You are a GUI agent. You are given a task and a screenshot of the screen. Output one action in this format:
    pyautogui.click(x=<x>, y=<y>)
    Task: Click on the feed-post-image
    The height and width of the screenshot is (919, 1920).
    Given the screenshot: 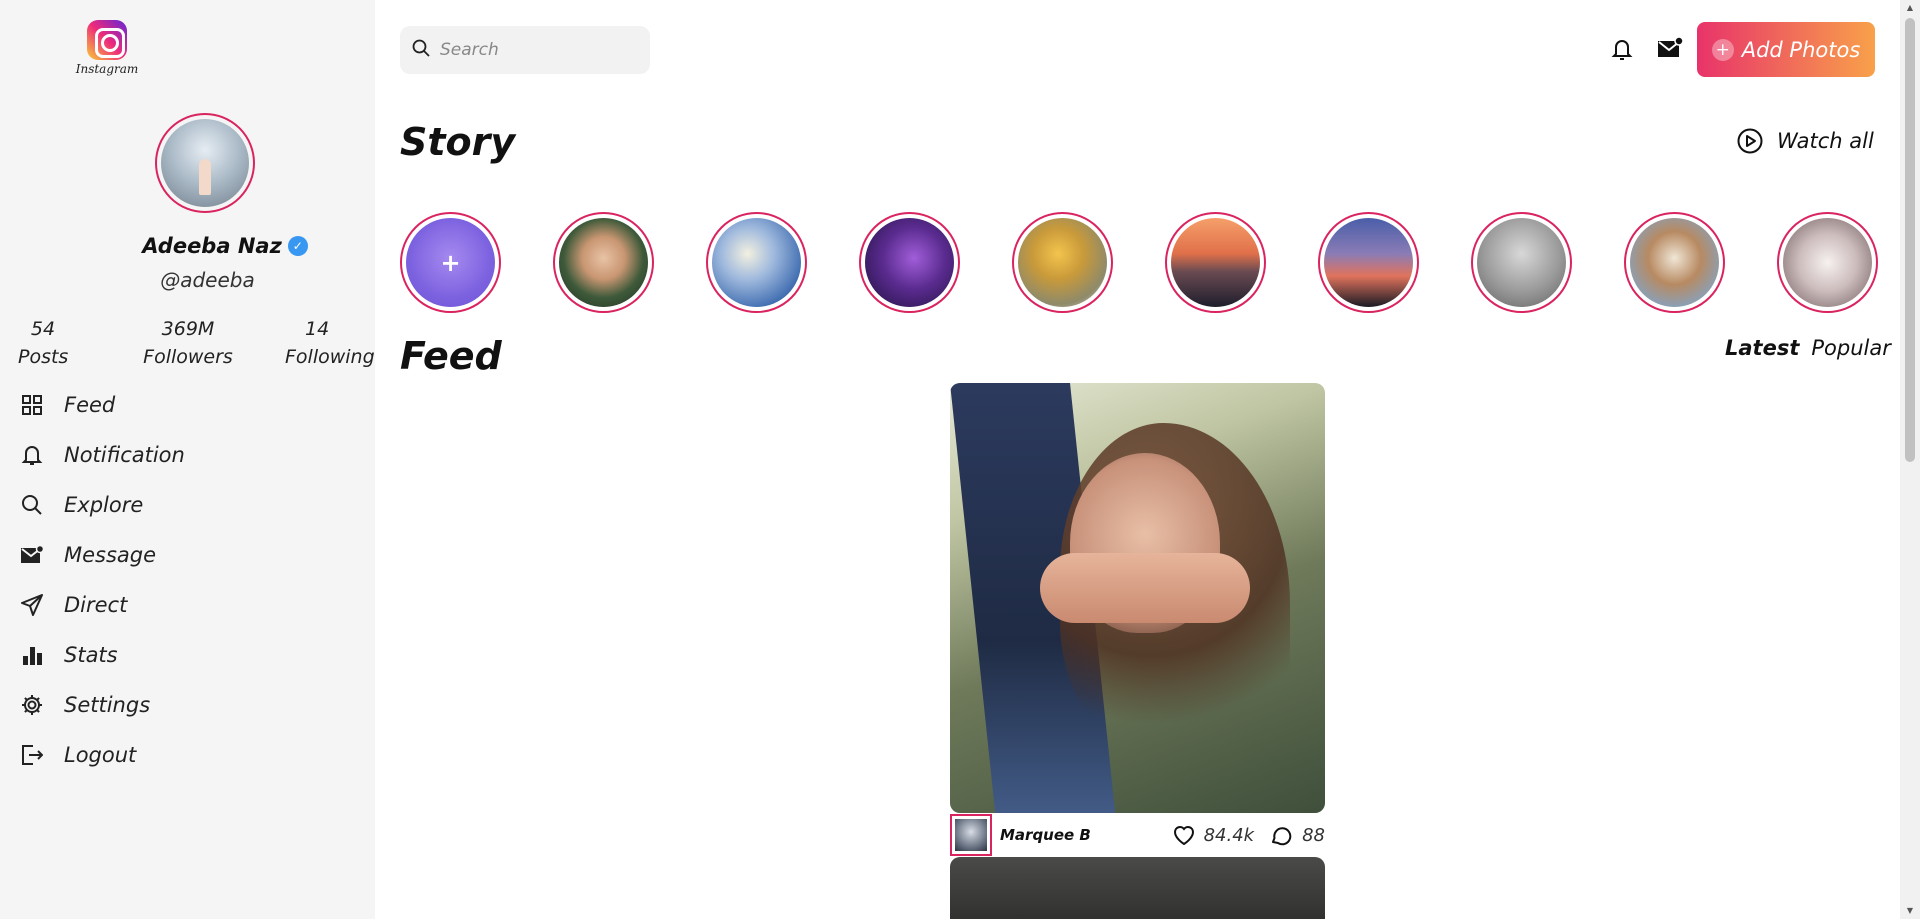 What is the action you would take?
    pyautogui.click(x=1137, y=598)
    